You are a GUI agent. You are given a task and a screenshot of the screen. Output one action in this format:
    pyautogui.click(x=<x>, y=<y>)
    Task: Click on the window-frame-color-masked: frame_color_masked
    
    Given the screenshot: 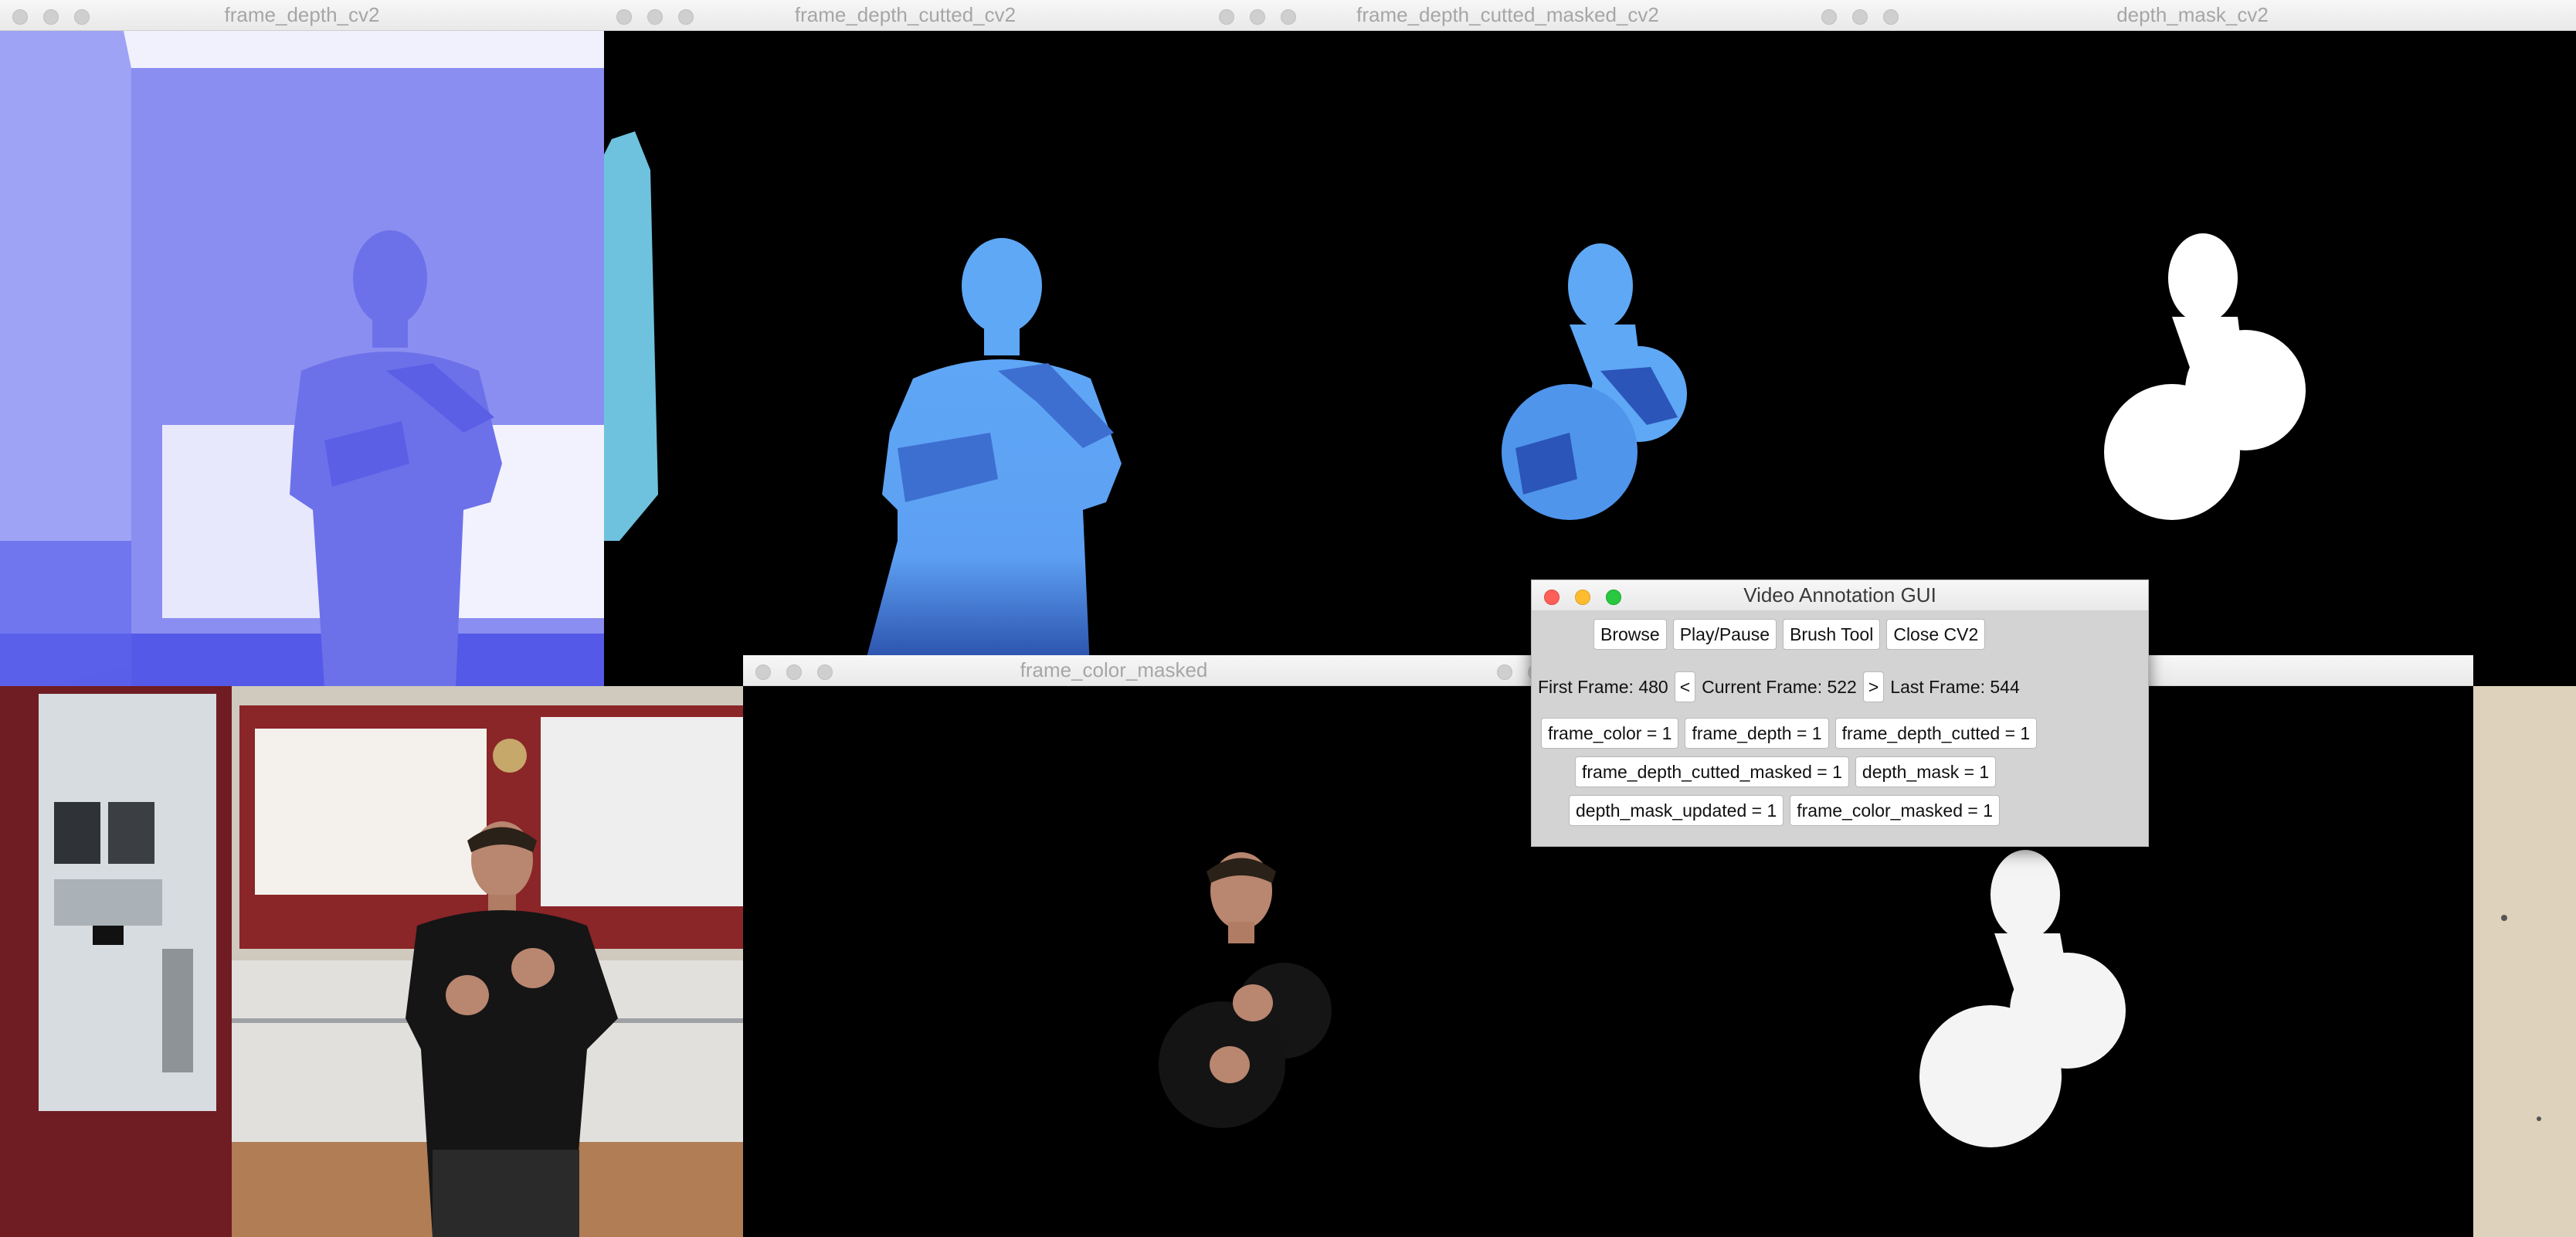 What is the action you would take?
    pyautogui.click(x=1114, y=946)
    